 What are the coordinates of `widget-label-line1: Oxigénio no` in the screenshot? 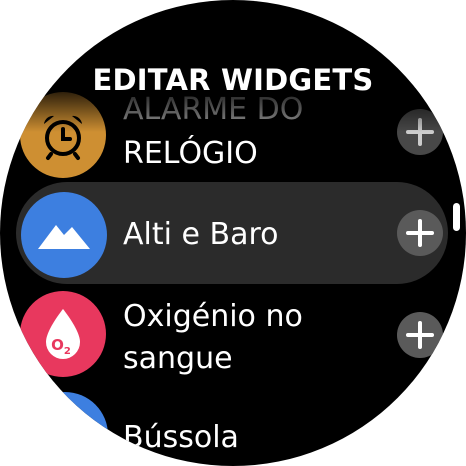 It's located at (213, 316).